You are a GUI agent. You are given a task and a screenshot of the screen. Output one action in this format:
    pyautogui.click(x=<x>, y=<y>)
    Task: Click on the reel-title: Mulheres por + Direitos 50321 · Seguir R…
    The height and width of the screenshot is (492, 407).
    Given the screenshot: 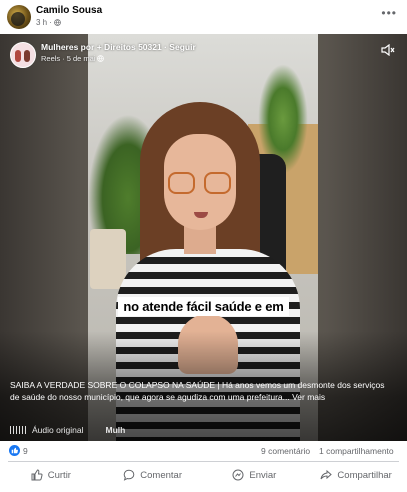 What is the action you would take?
    pyautogui.click(x=118, y=53)
    